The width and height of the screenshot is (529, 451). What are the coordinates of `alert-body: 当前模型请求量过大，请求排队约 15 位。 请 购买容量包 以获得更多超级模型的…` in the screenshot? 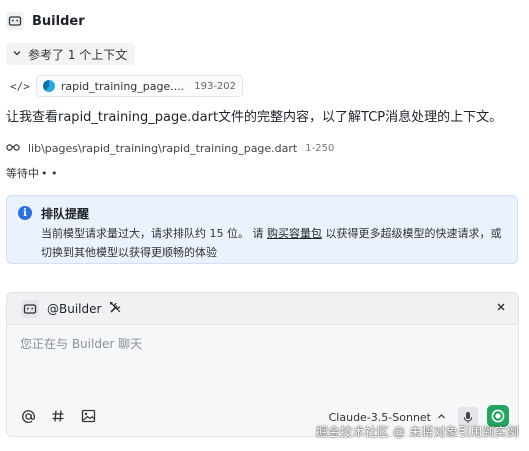 It's located at (273, 243).